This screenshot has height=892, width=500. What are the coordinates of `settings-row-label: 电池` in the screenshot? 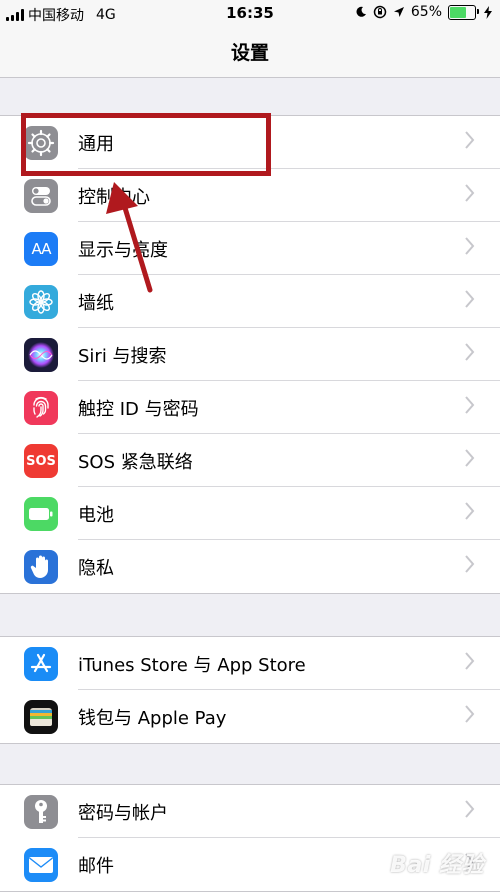 It's located at (96, 515).